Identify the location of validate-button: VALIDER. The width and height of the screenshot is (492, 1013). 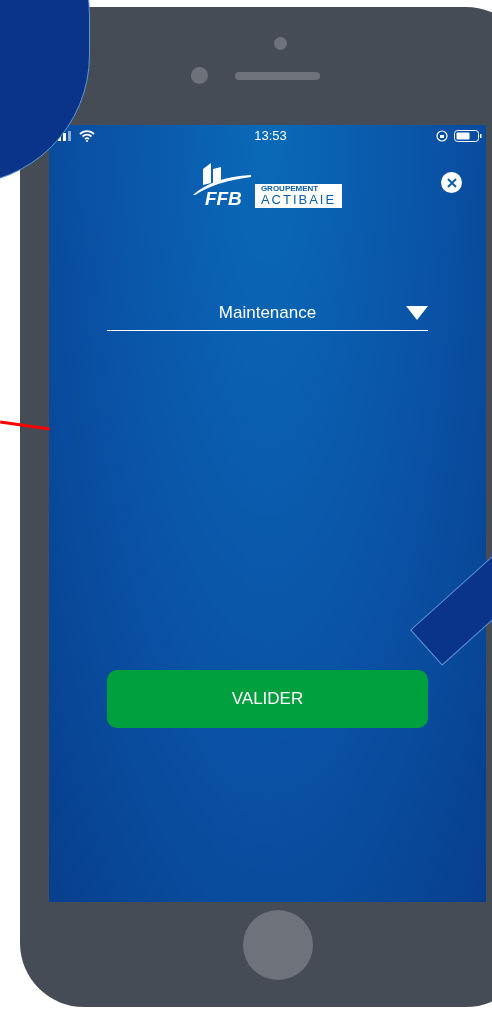
(267, 699).